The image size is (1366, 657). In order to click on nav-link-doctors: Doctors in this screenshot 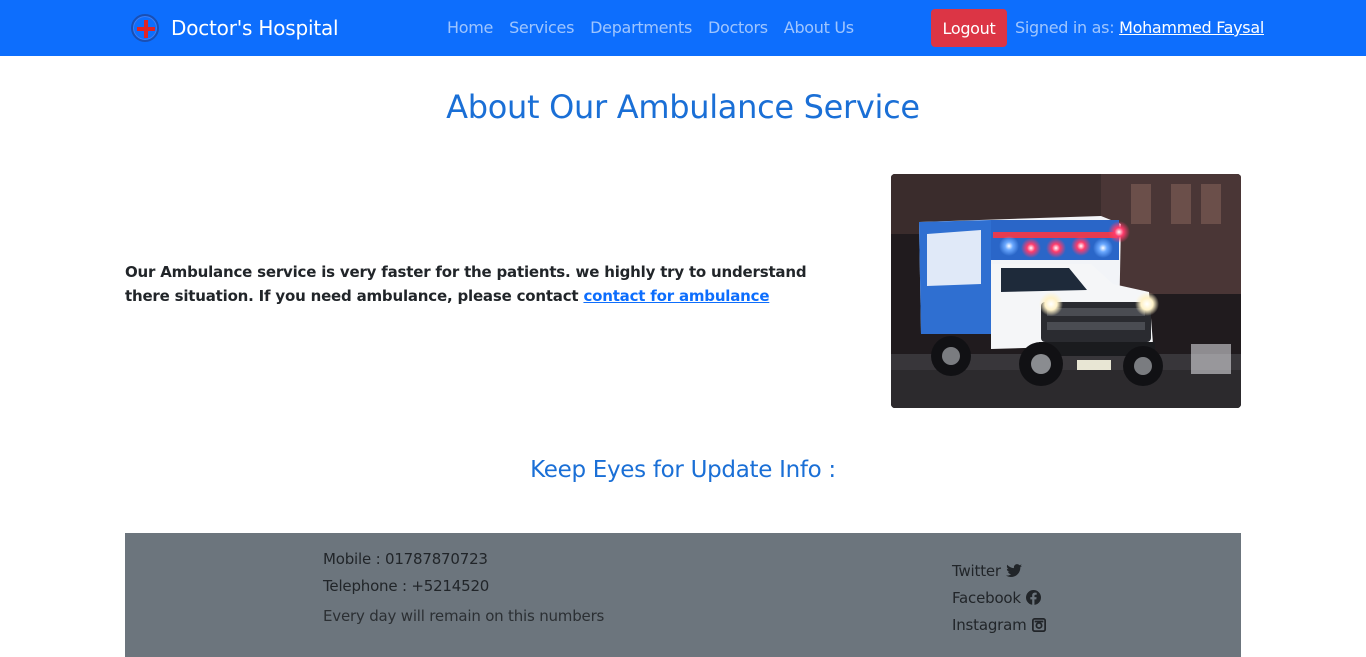, I will do `click(738, 27)`.